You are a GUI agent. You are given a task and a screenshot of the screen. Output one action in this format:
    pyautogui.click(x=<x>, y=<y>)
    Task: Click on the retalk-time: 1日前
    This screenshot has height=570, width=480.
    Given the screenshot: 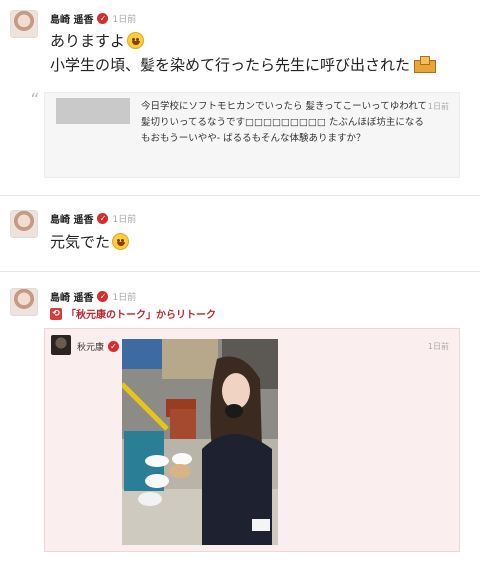 What is the action you would take?
    pyautogui.click(x=438, y=346)
    